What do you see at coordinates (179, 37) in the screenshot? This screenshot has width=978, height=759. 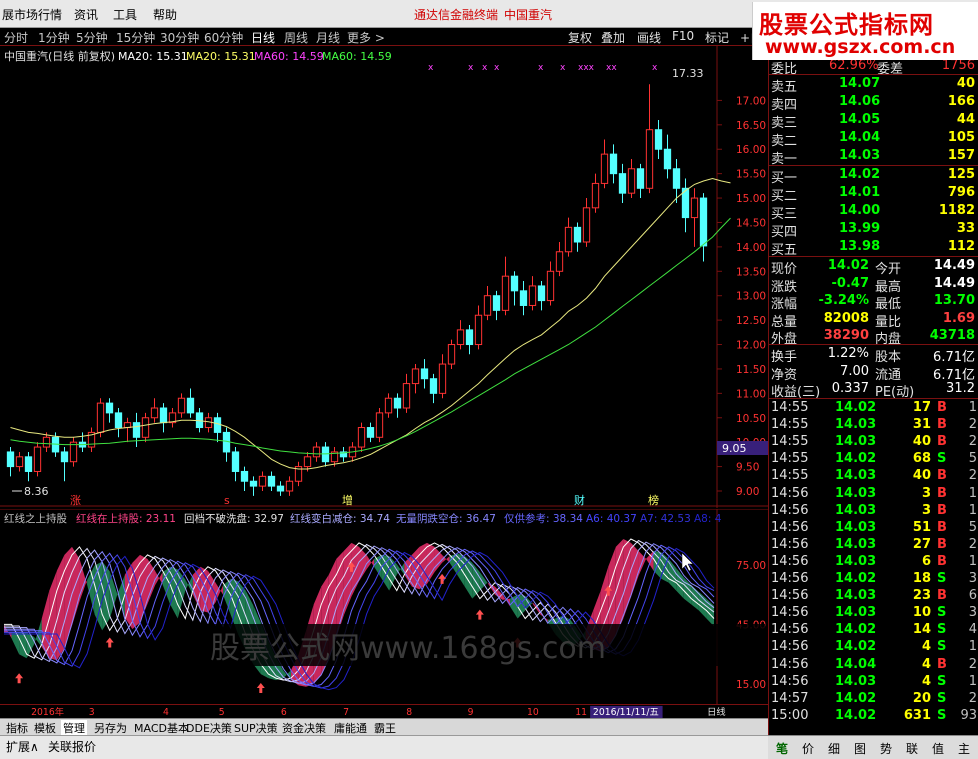 I see `period-tab: 30分钟` at bounding box center [179, 37].